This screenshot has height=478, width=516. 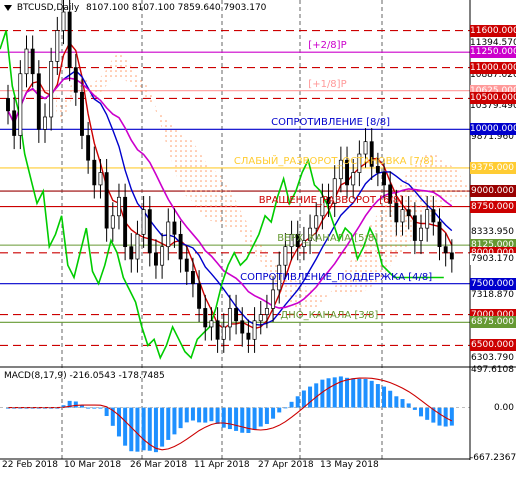 What do you see at coordinates (503, 407) in the screenshot?
I see `macd-tick-label: 0.00` at bounding box center [503, 407].